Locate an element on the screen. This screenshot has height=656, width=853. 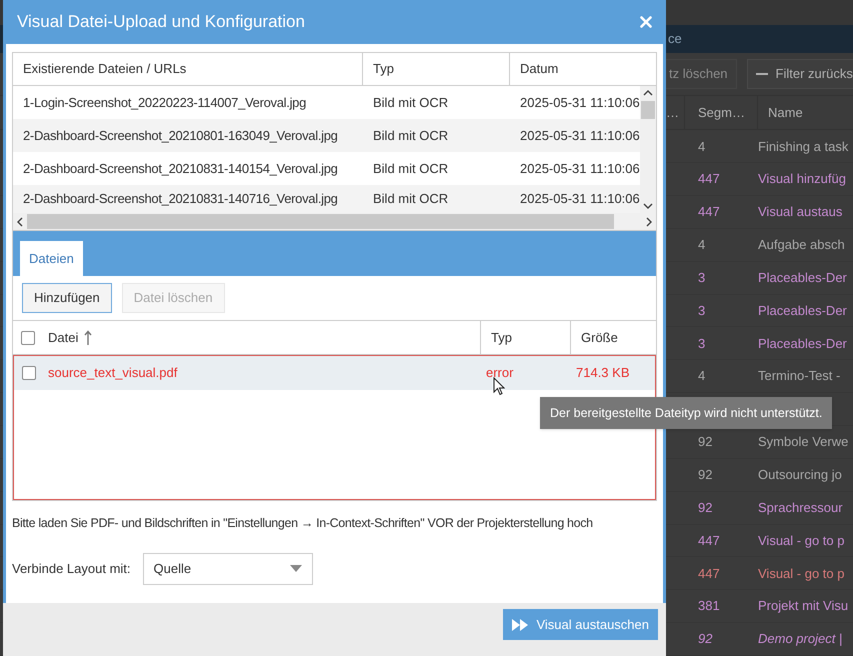
file-name: 2-Dashboard-Screenshot_20210831-140716_Veroval.jpg is located at coordinates (180, 199).